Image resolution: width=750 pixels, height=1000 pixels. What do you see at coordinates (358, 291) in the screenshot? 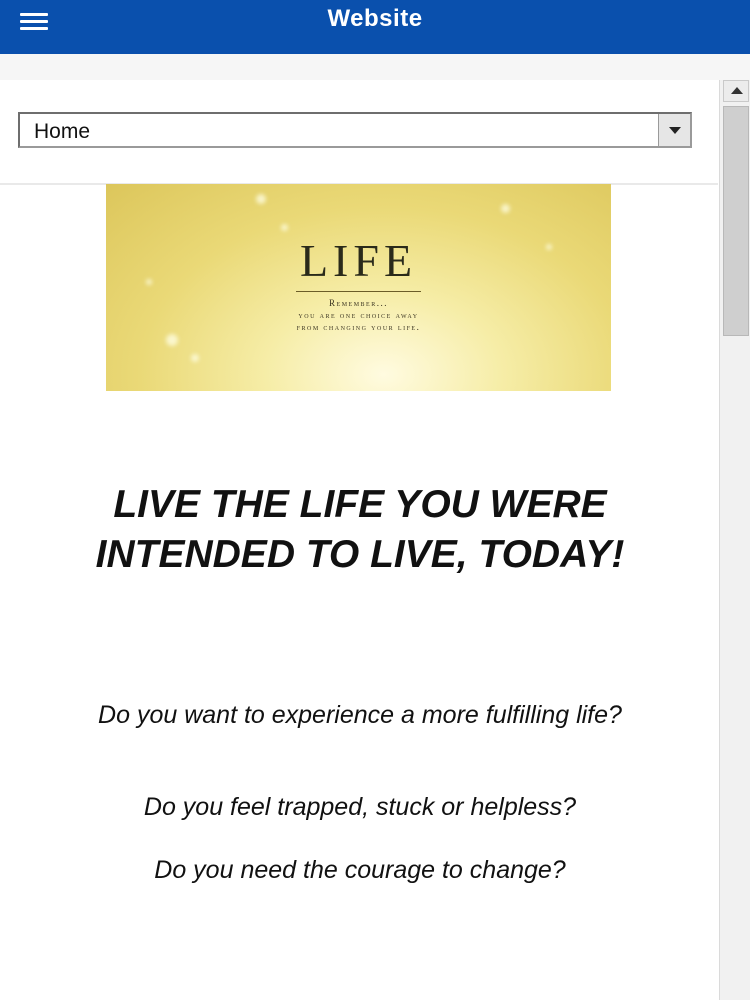
I see `banner-divider` at bounding box center [358, 291].